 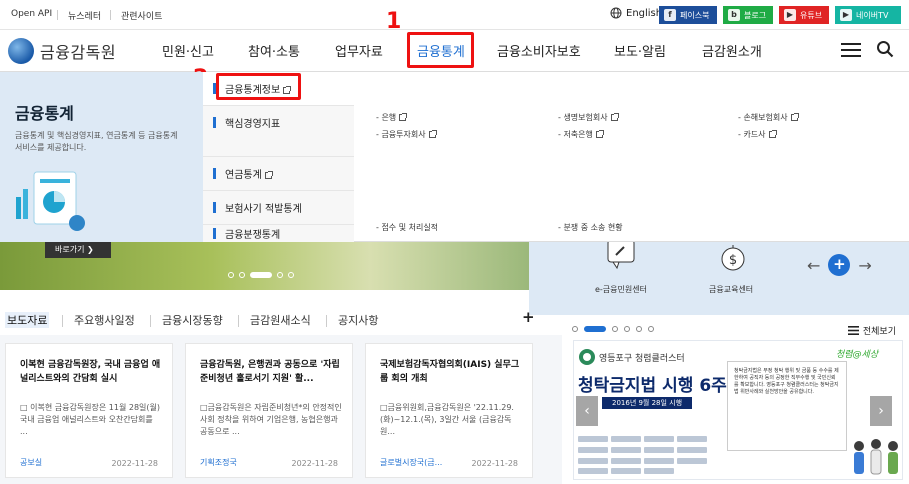 I want to click on sns-label: 페이스북, so click(x=695, y=15).